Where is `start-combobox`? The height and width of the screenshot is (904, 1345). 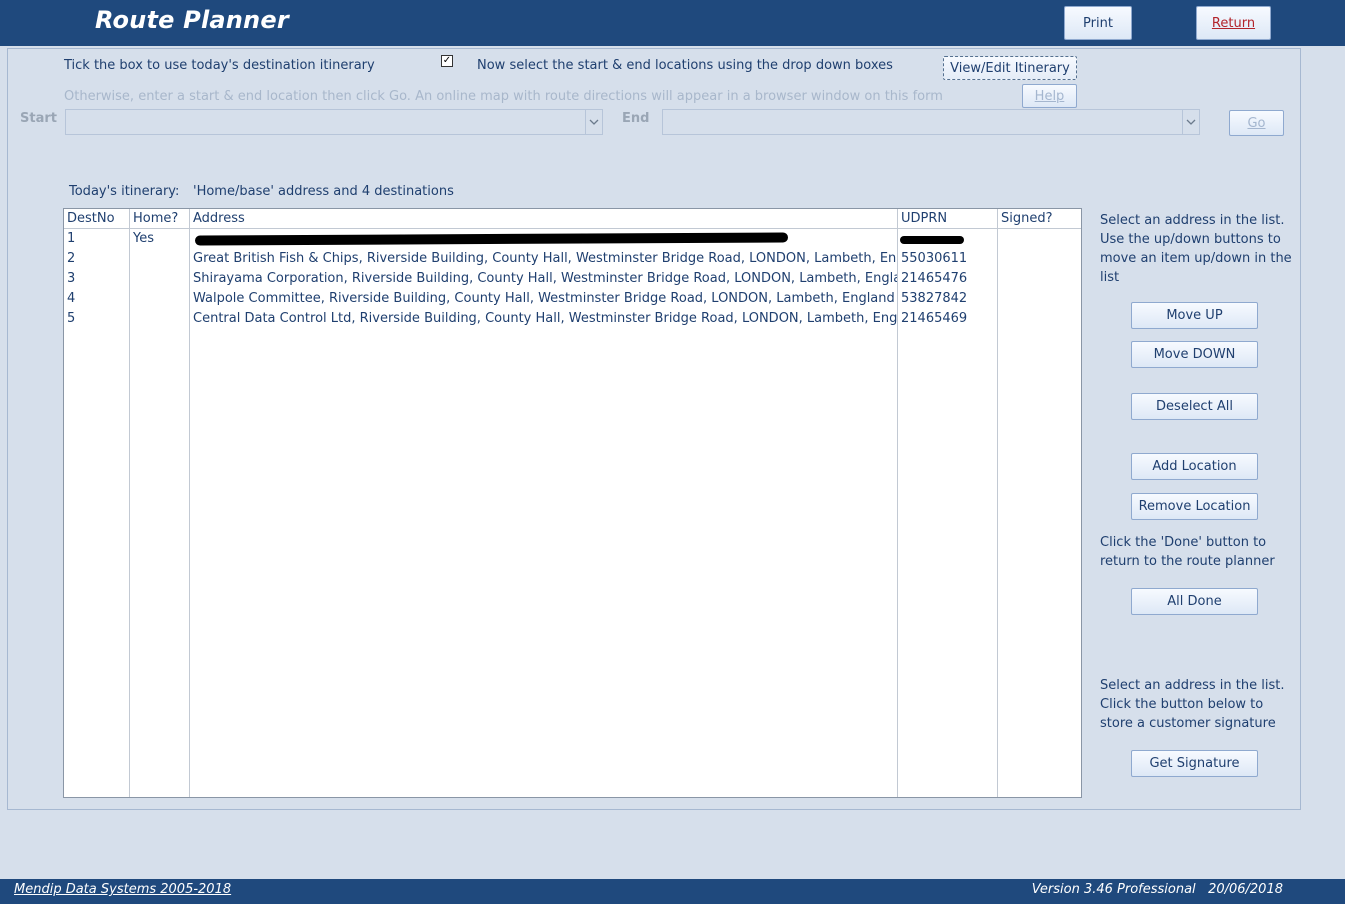 start-combobox is located at coordinates (334, 122).